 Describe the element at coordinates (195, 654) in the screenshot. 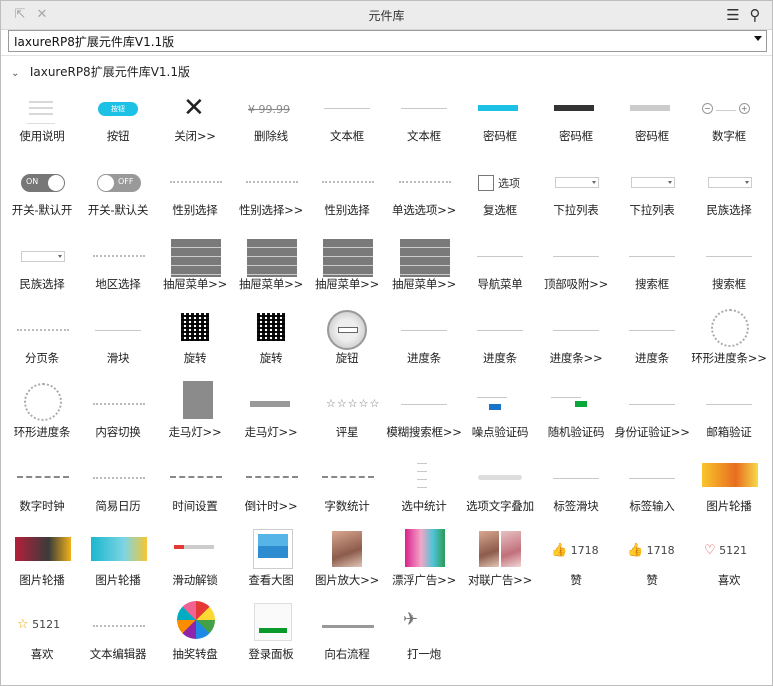

I see `widget-label: 抽奖转盘` at that location.